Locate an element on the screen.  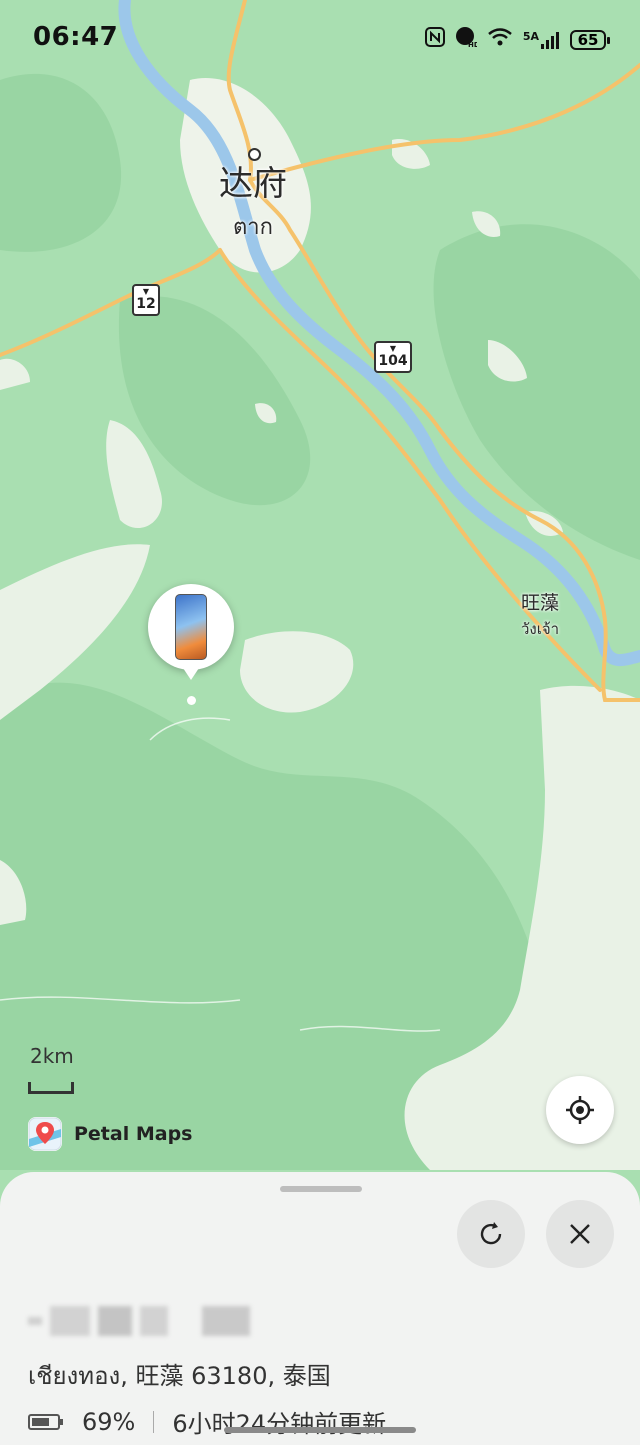
device-battery-percent: 69% is located at coordinates (109, 1421).